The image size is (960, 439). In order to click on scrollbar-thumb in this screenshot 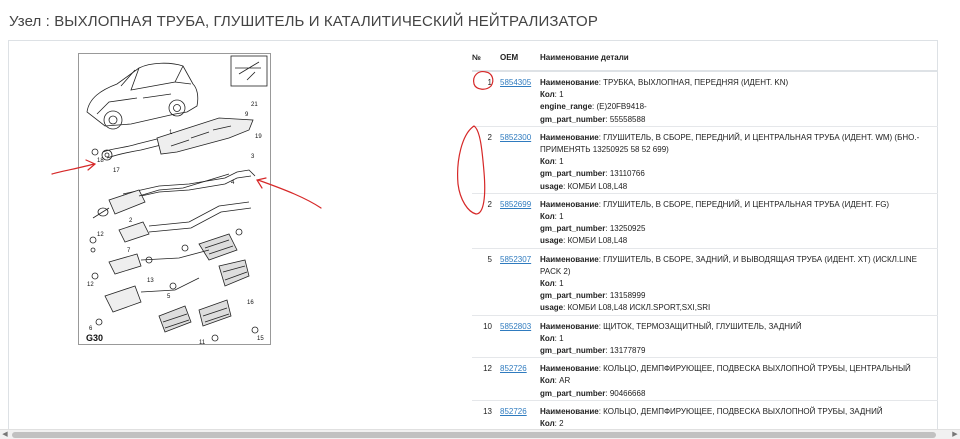, I will do `click(474, 435)`.